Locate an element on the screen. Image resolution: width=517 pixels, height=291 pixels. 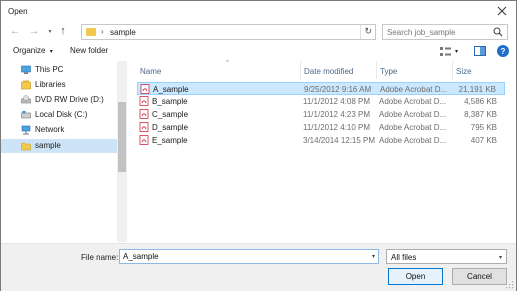
nav-item-this-pc: This PC is located at coordinates (59, 70).